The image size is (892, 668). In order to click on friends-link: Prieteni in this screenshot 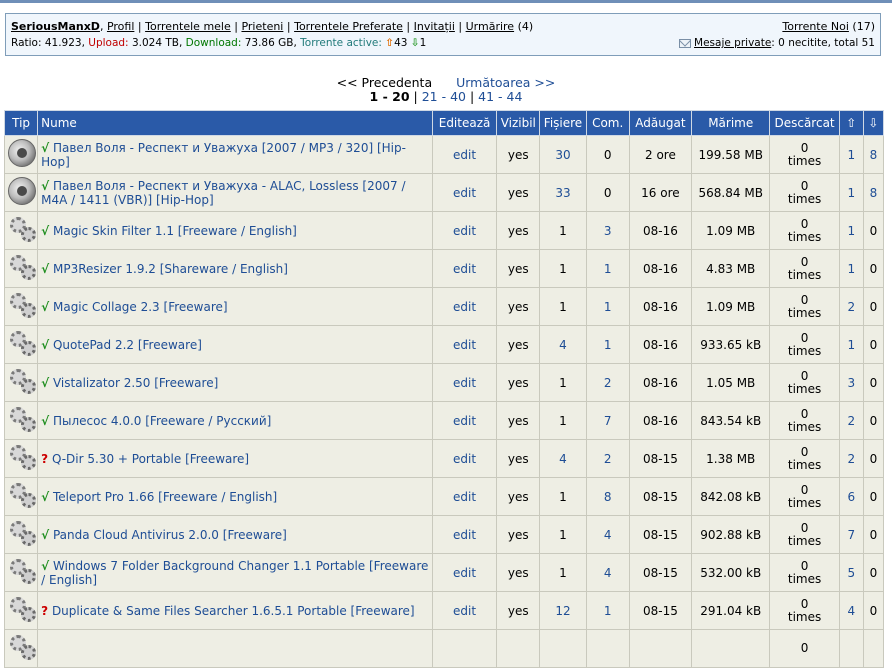, I will do `click(262, 26)`.